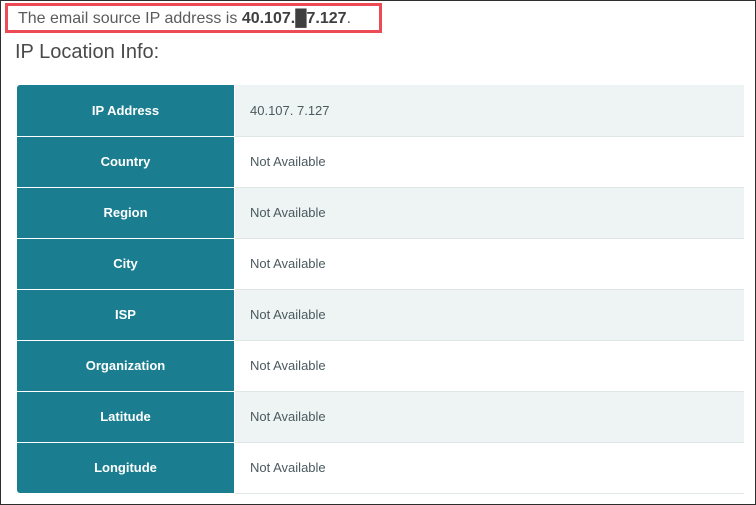 Image resolution: width=756 pixels, height=505 pixels. Describe the element at coordinates (489, 264) in the screenshot. I see `row-value-city: Not Available` at that location.